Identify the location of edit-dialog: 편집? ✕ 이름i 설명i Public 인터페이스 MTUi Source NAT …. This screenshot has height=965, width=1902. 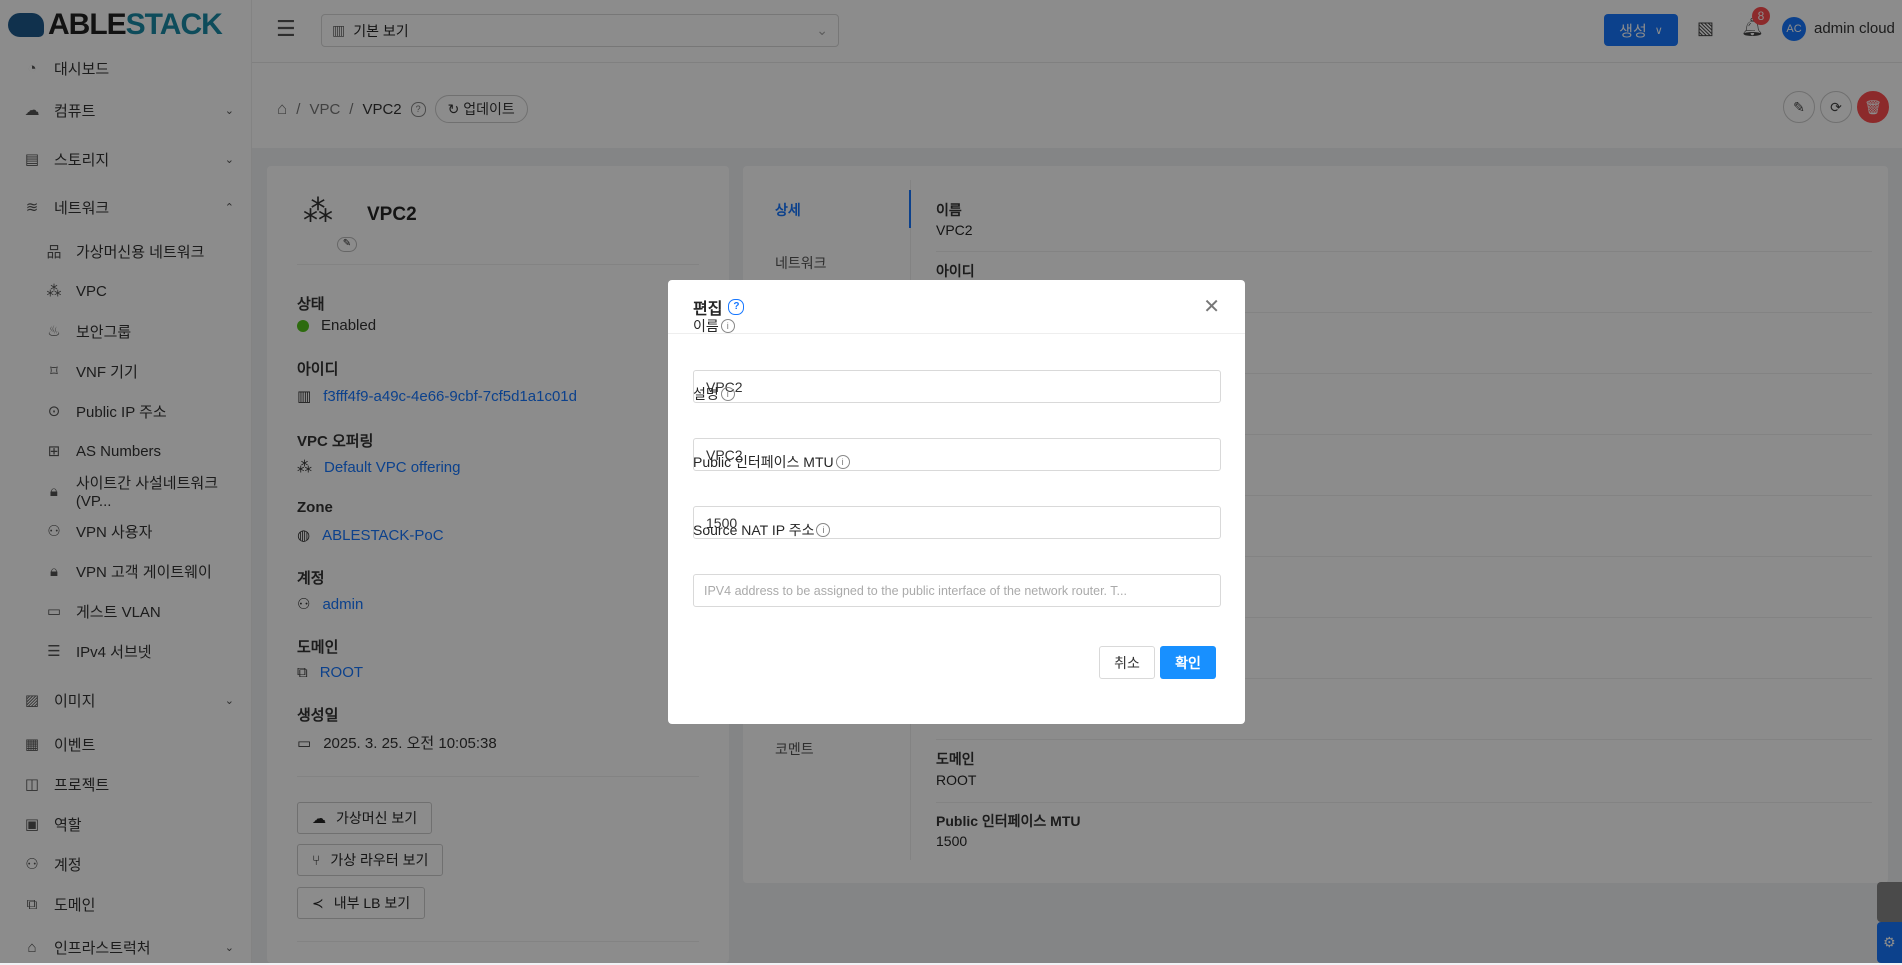
(956, 502).